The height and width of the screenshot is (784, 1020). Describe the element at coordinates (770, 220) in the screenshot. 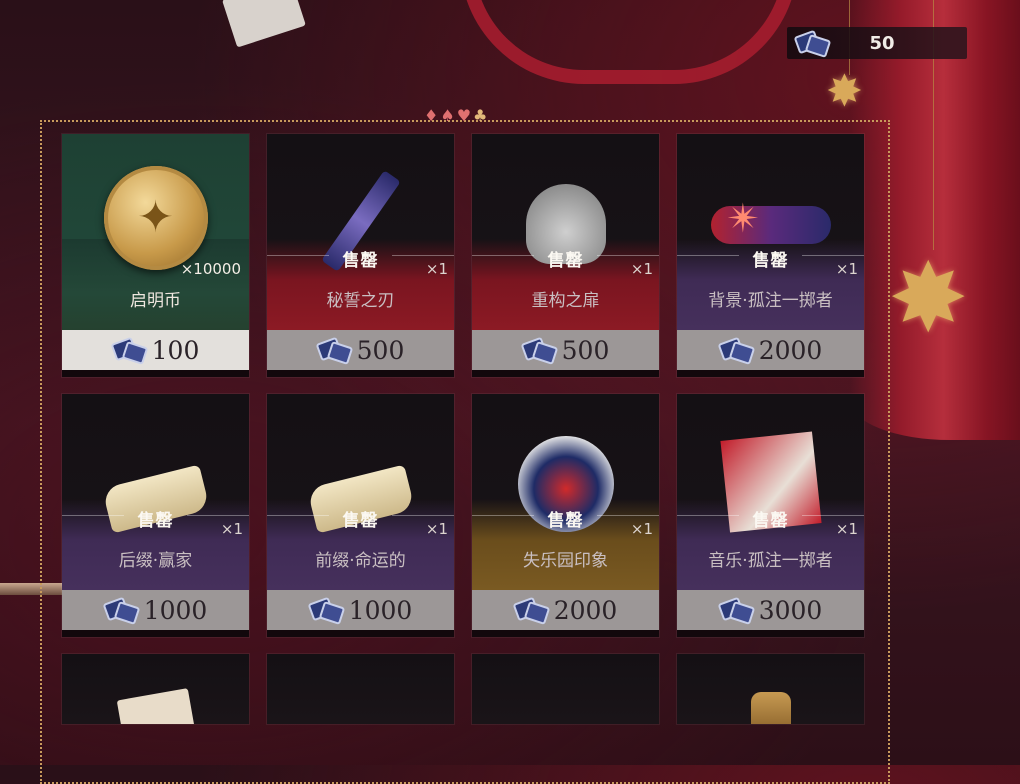

I see `banner-icon` at that location.